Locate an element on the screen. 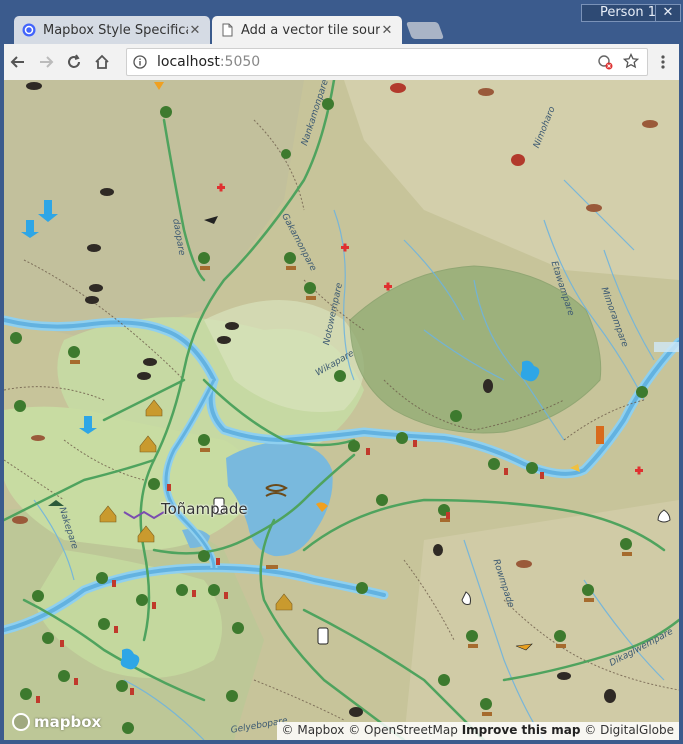 Image resolution: width=683 pixels, height=744 pixels. tab-add-vector-tile-source: Add a vector tile source ✕ is located at coordinates (307, 30).